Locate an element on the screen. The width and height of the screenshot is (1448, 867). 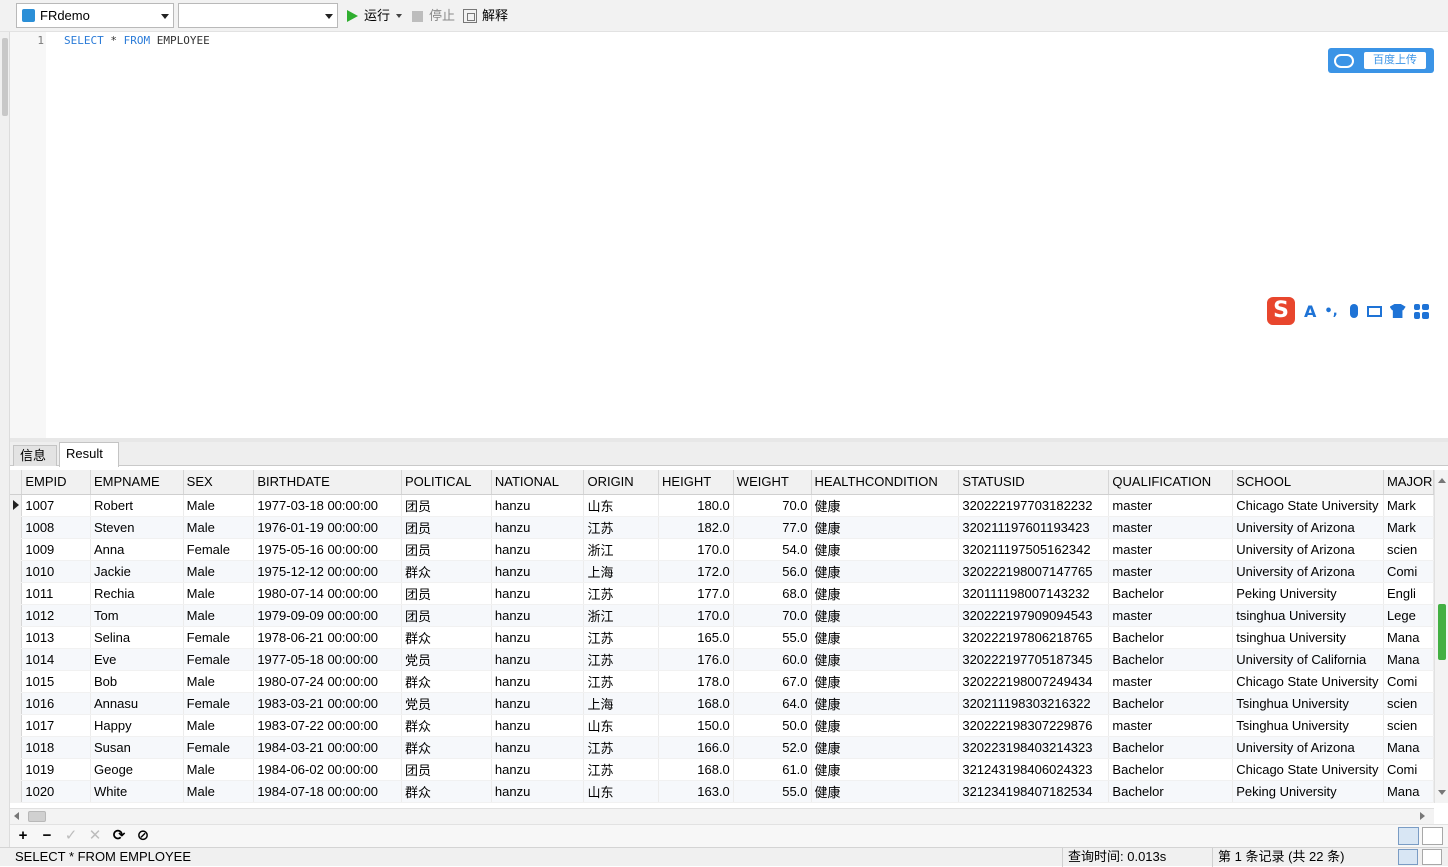
cell-empname: Happy is located at coordinates (137, 725).